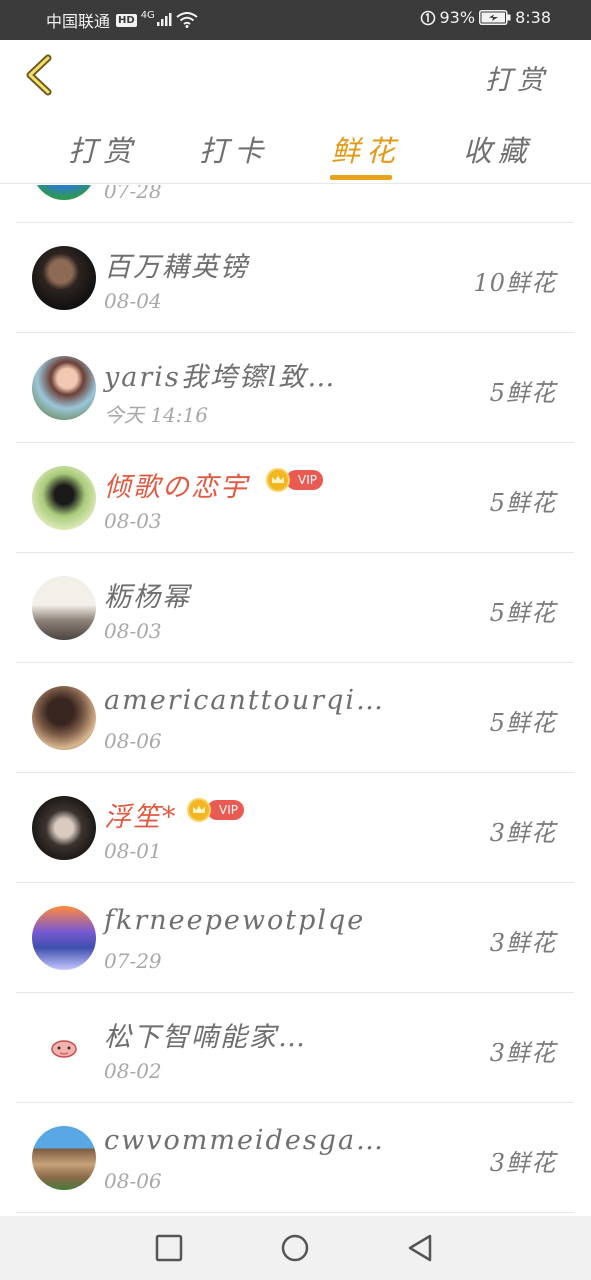 This screenshot has width=591, height=1280. Describe the element at coordinates (187, 20) in the screenshot. I see `wifi-icon` at that location.